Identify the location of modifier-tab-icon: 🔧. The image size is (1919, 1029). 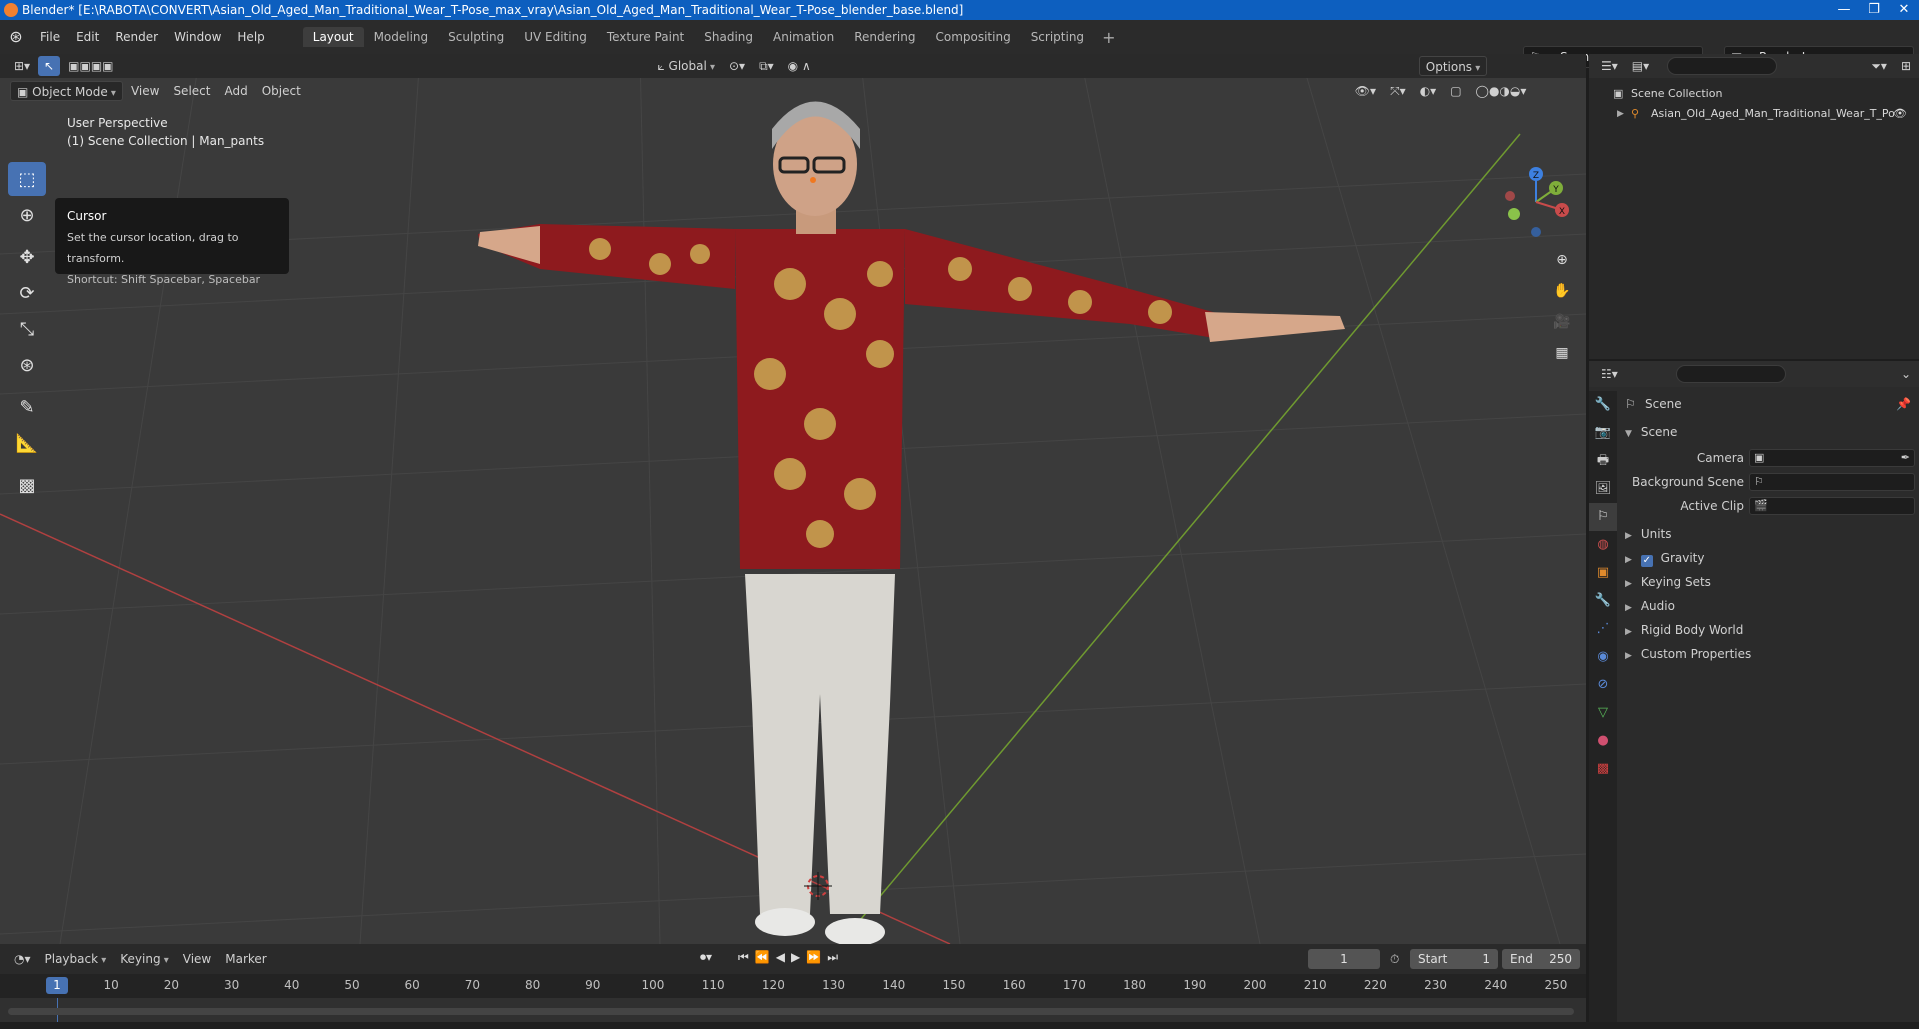
(1603, 601).